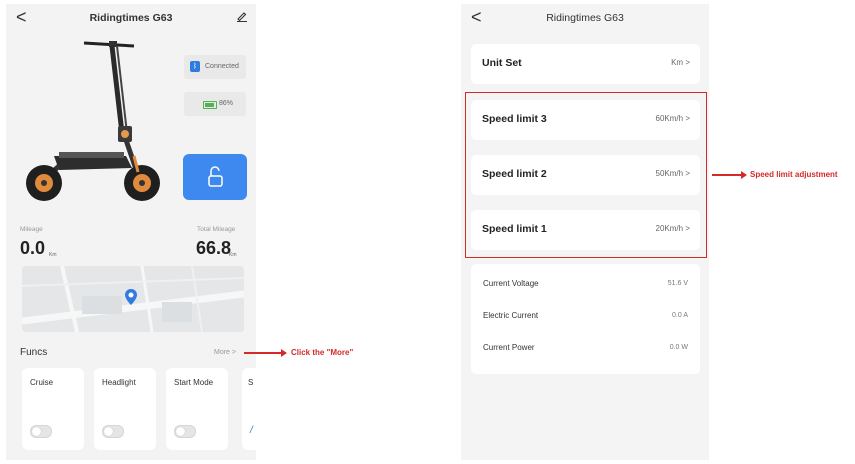  What do you see at coordinates (34, 352) in the screenshot?
I see `funcs-section-title: Funcs` at bounding box center [34, 352].